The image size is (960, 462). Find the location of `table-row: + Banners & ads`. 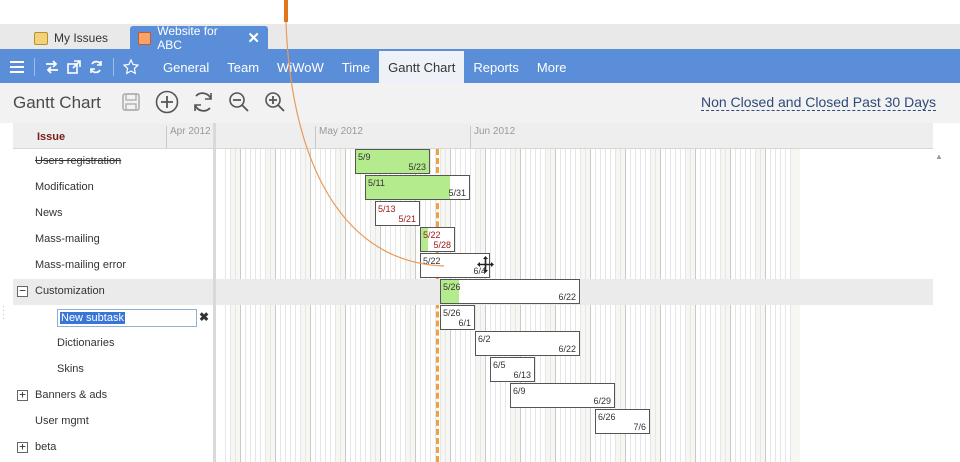

table-row: + Banners & ads is located at coordinates (473, 396).